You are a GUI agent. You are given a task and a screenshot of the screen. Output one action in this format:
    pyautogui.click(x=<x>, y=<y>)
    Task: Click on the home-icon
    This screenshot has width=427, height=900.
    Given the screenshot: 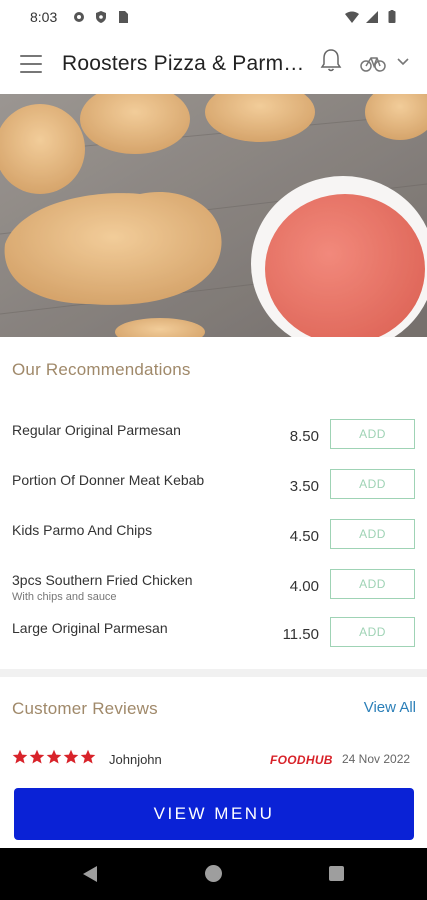 What is the action you would take?
    pyautogui.click(x=213, y=873)
    